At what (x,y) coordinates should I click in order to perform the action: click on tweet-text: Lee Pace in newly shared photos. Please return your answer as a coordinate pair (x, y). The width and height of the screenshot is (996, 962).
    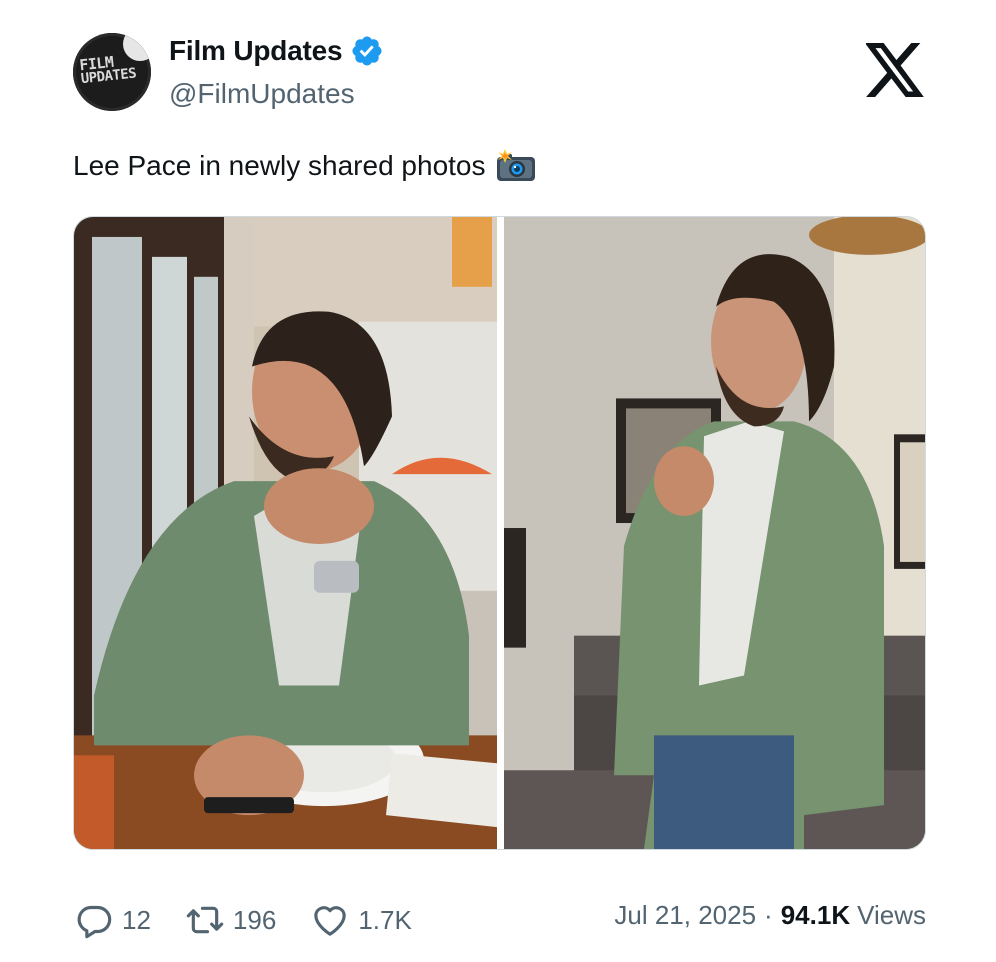
    Looking at the image, I should click on (304, 166).